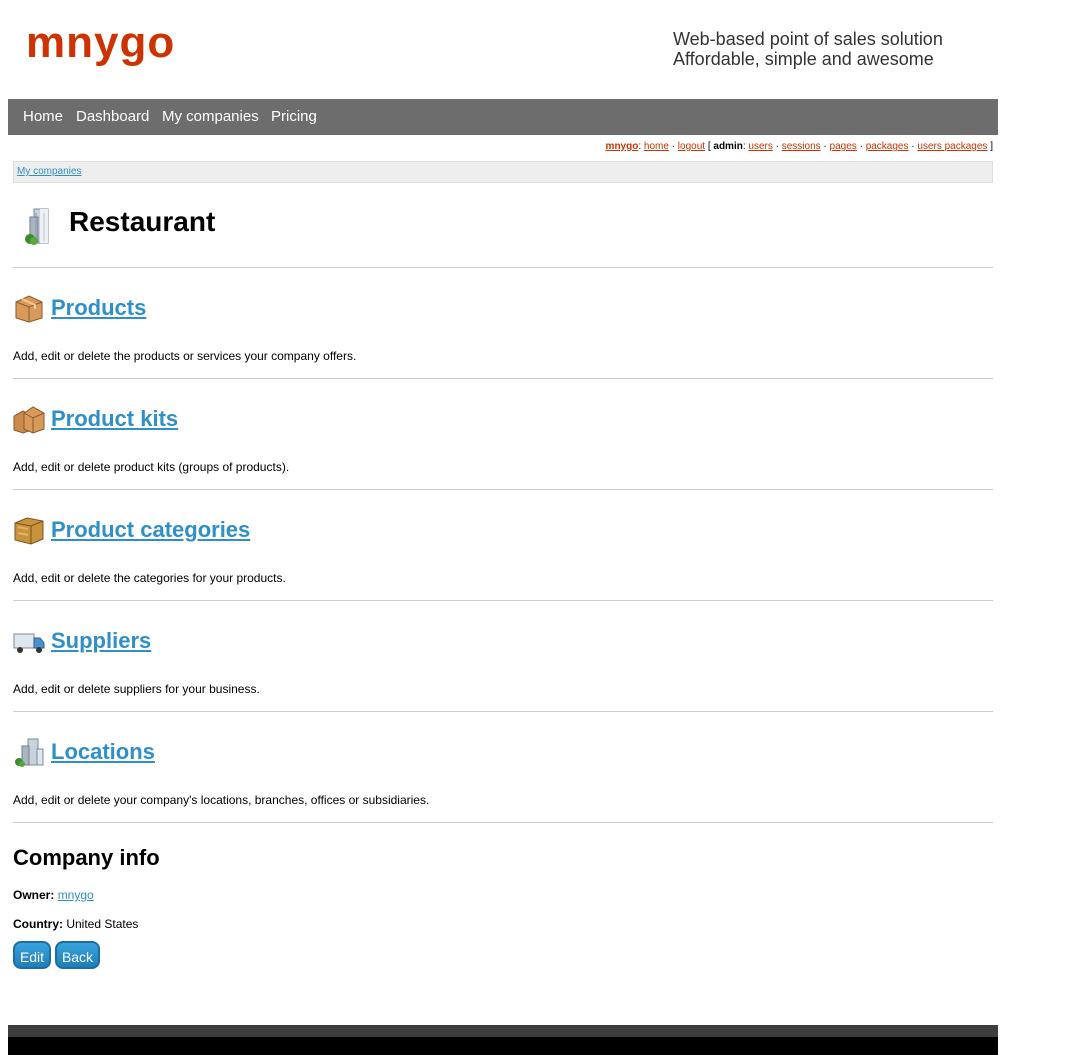 The height and width of the screenshot is (1055, 1069). I want to click on owner-link: mnygo, so click(76, 895).